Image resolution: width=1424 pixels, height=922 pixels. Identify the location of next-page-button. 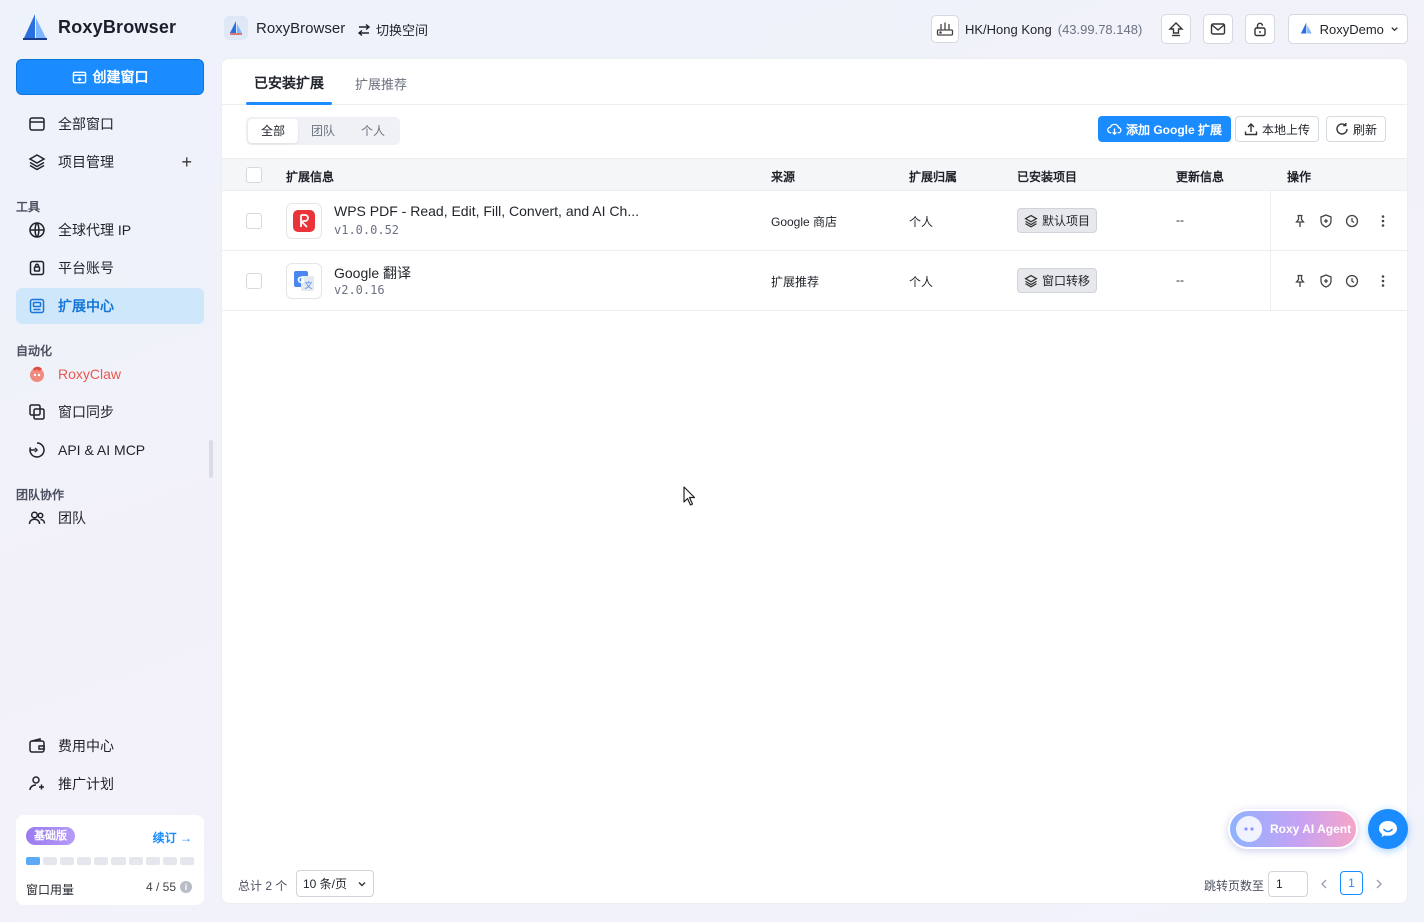
(1379, 884).